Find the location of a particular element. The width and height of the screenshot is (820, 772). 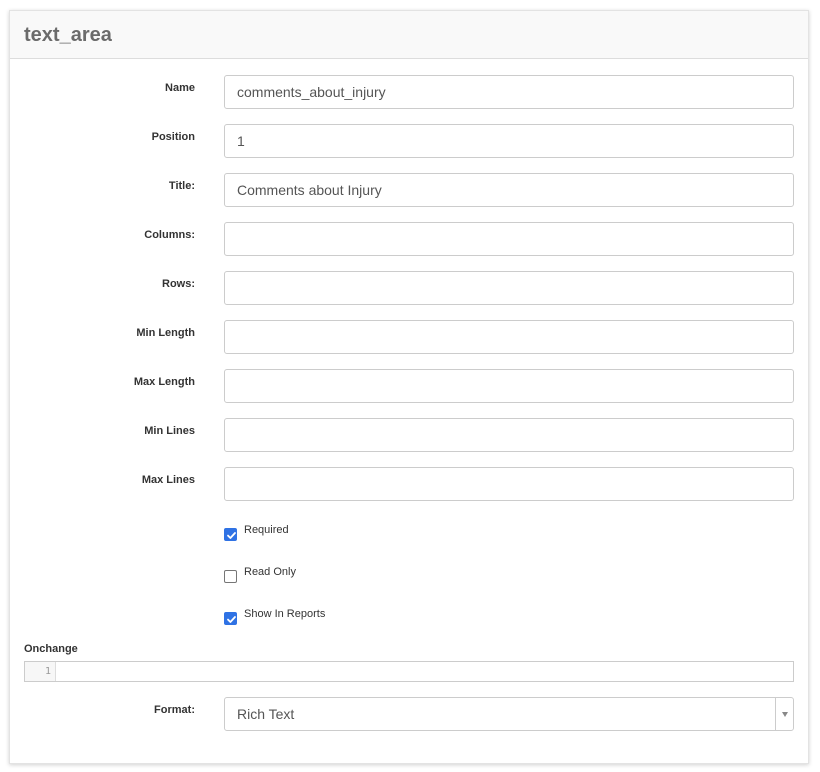

format-selected-value: Rich Text is located at coordinates (266, 714).